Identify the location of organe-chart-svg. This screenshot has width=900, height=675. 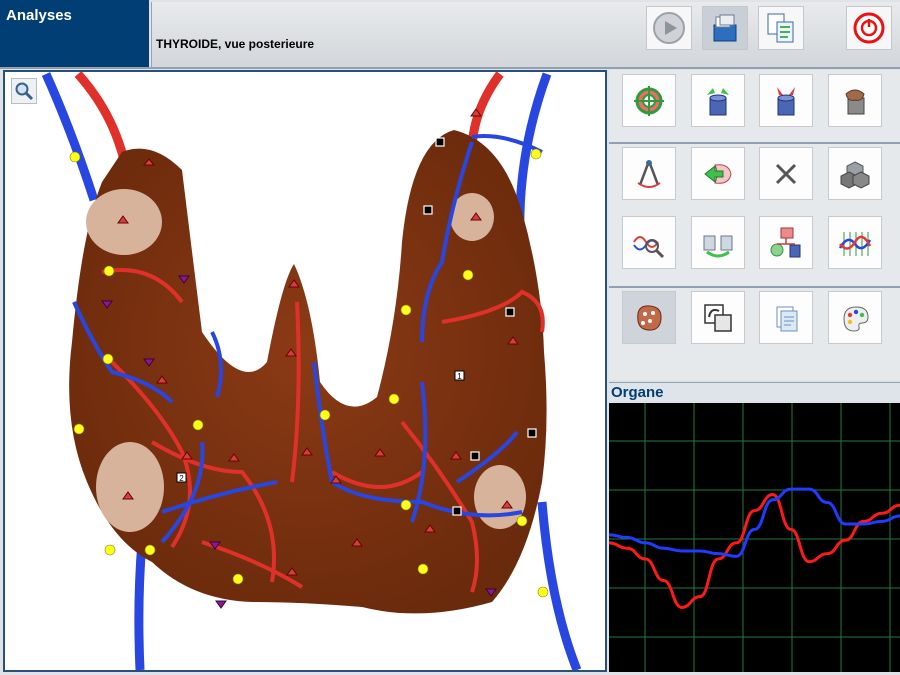
(754, 537).